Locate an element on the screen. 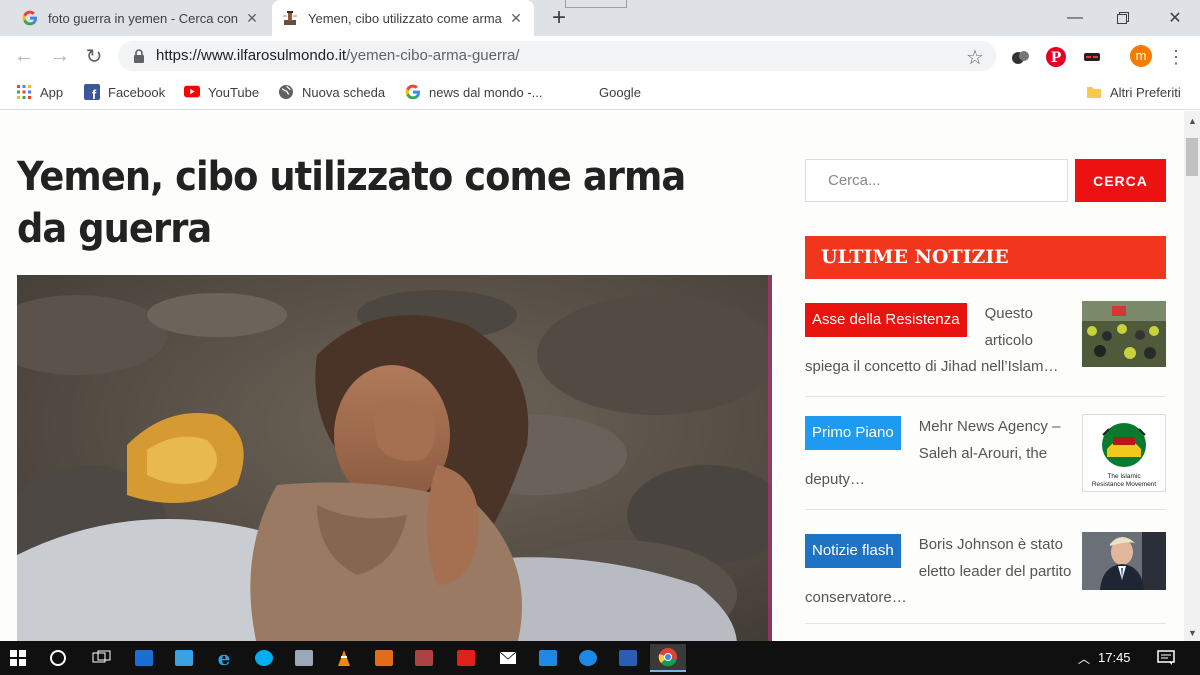  category-badge: Notizie flash is located at coordinates (853, 551).